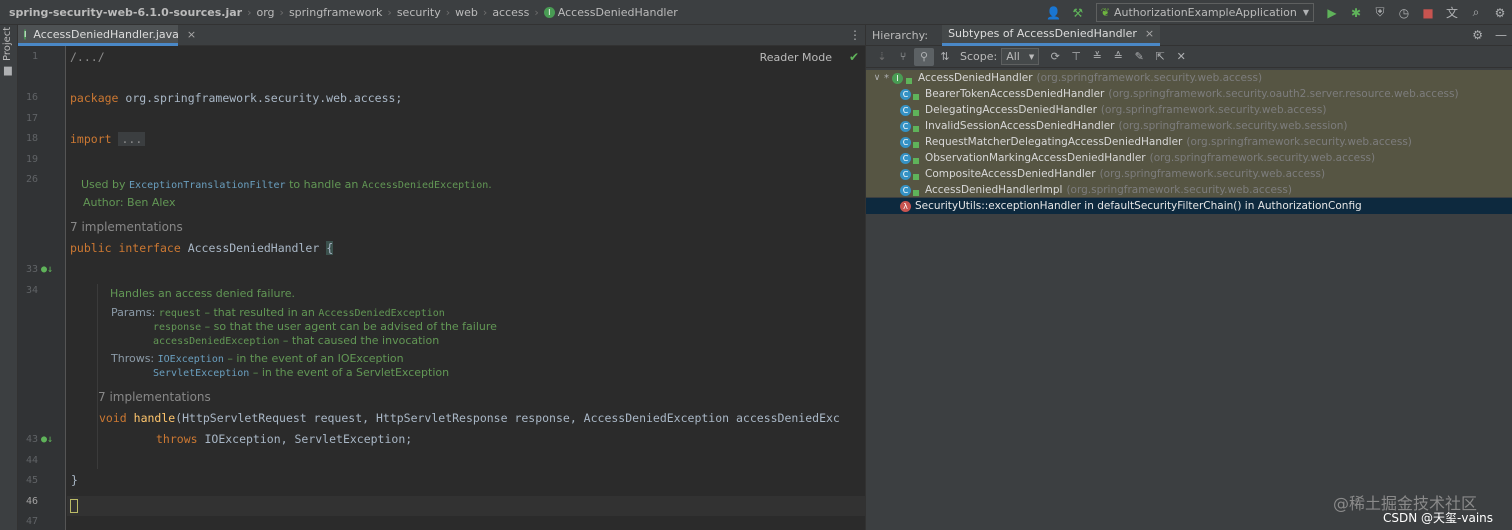 The width and height of the screenshot is (1512, 530). Describe the element at coordinates (177, 439) in the screenshot. I see `throws-keyword: throws` at that location.